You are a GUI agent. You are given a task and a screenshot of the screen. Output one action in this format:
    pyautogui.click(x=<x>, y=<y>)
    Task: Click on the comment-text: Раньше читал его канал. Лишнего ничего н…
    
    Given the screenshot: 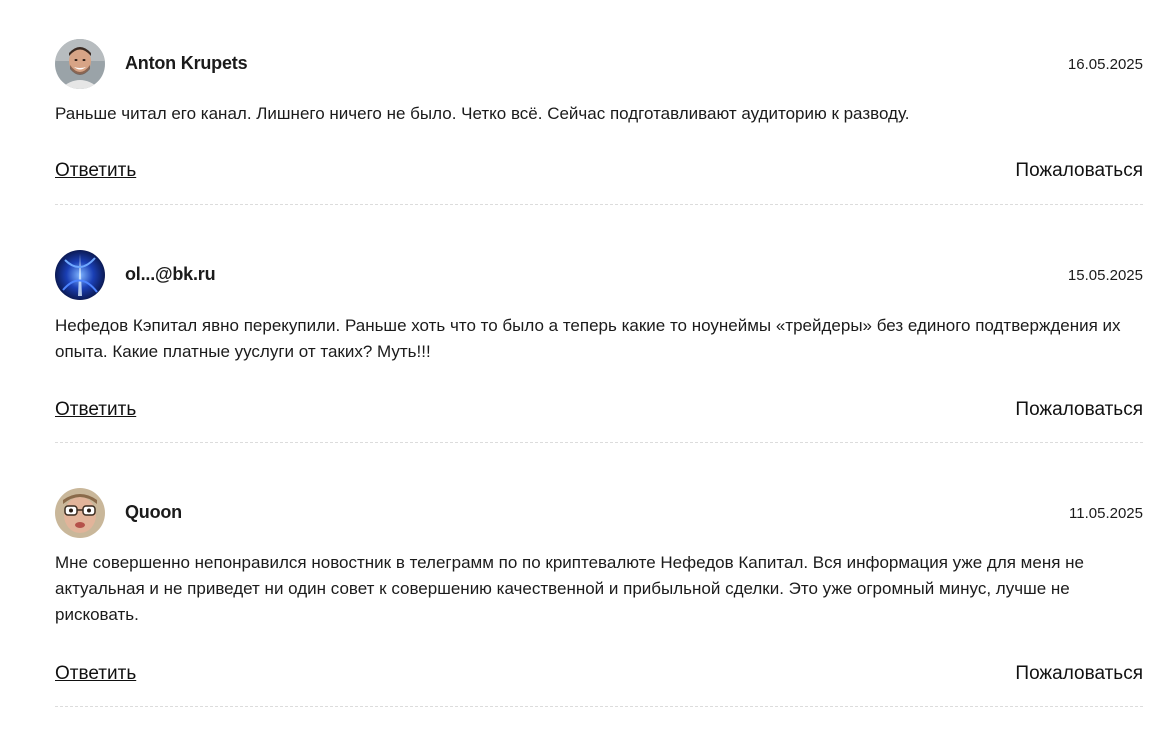 What is the action you would take?
    pyautogui.click(x=482, y=113)
    